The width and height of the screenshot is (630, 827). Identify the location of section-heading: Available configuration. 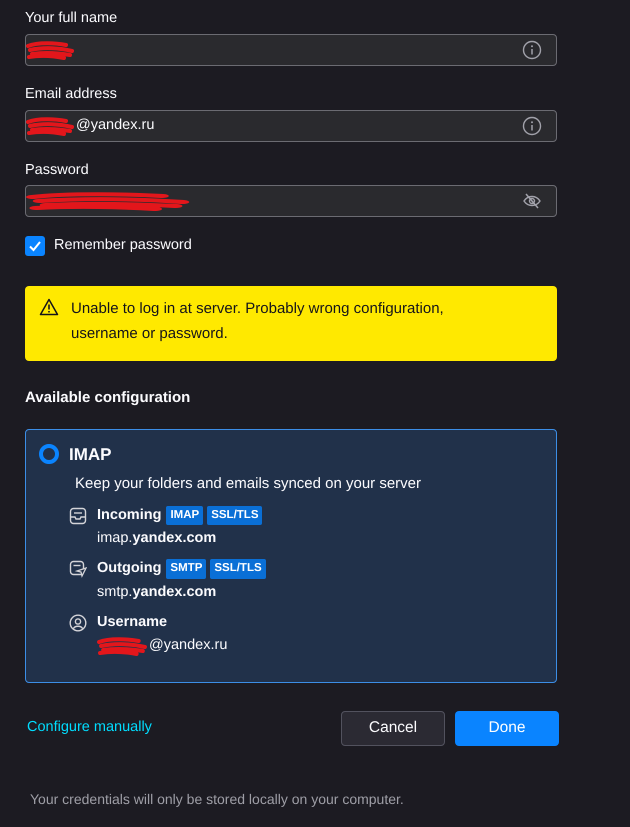
(108, 398).